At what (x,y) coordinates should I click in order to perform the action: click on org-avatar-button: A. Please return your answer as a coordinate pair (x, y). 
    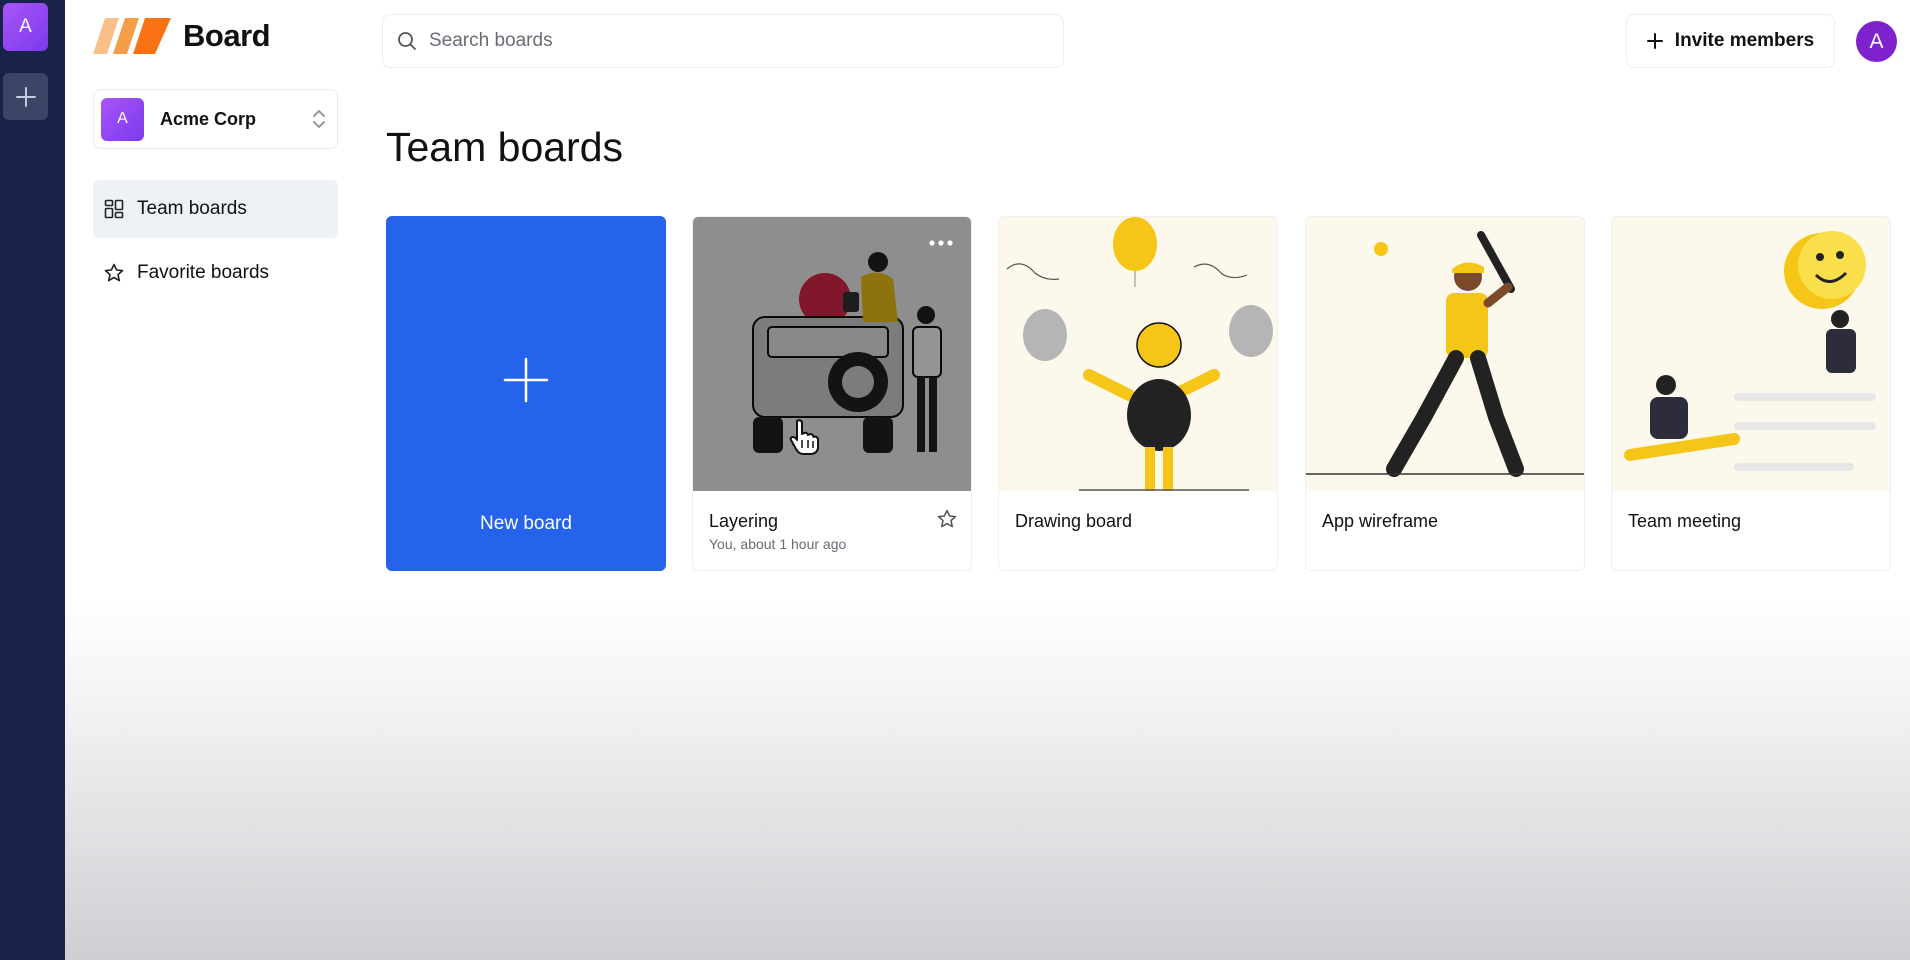
    Looking at the image, I should click on (25, 27).